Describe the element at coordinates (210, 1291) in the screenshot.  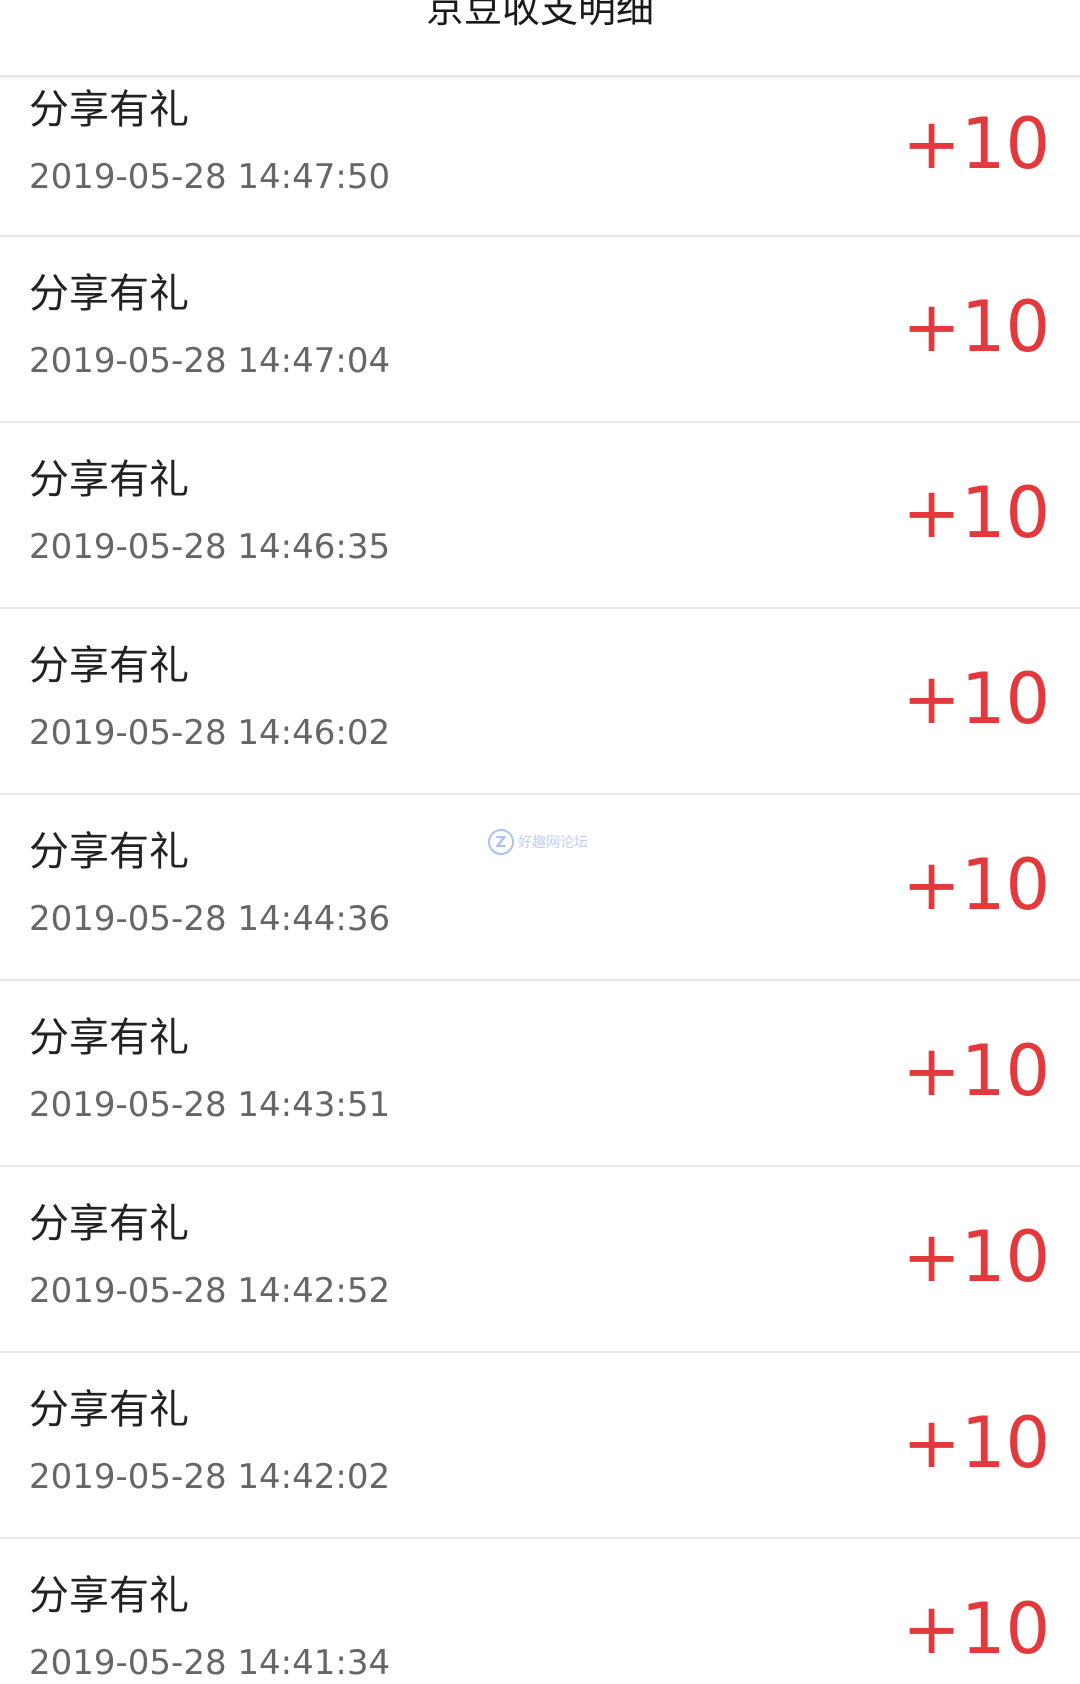
I see `record-time: 2019-05-28 14:42:52` at that location.